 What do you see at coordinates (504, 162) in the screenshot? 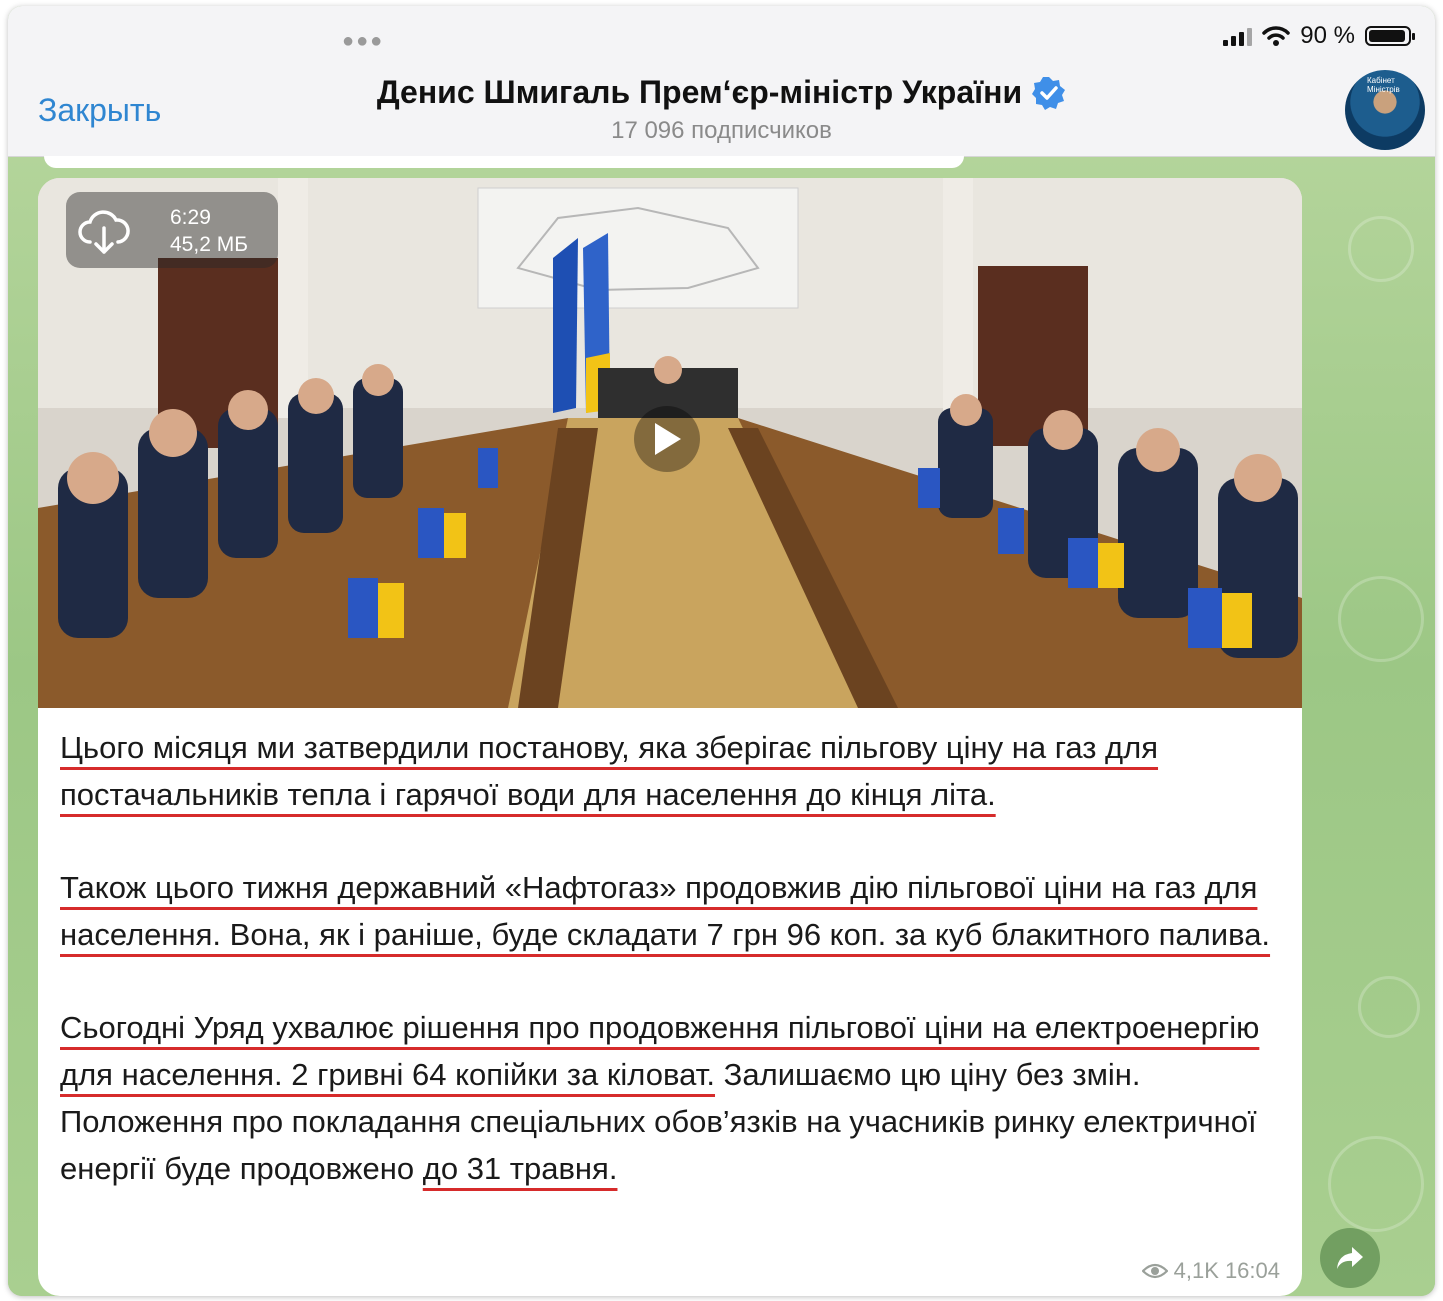
I see `previous-message-edge` at bounding box center [504, 162].